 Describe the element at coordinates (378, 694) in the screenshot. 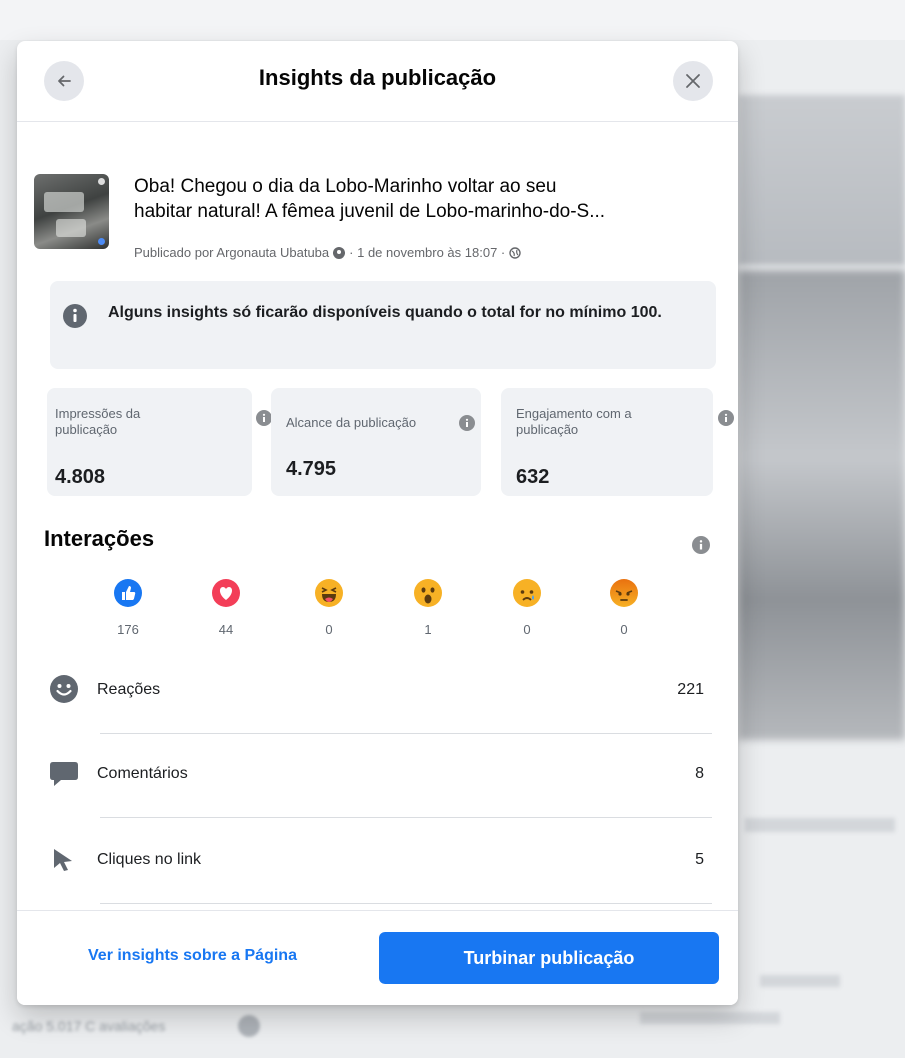

I see `interaction-row-reactions: Reações 221` at that location.